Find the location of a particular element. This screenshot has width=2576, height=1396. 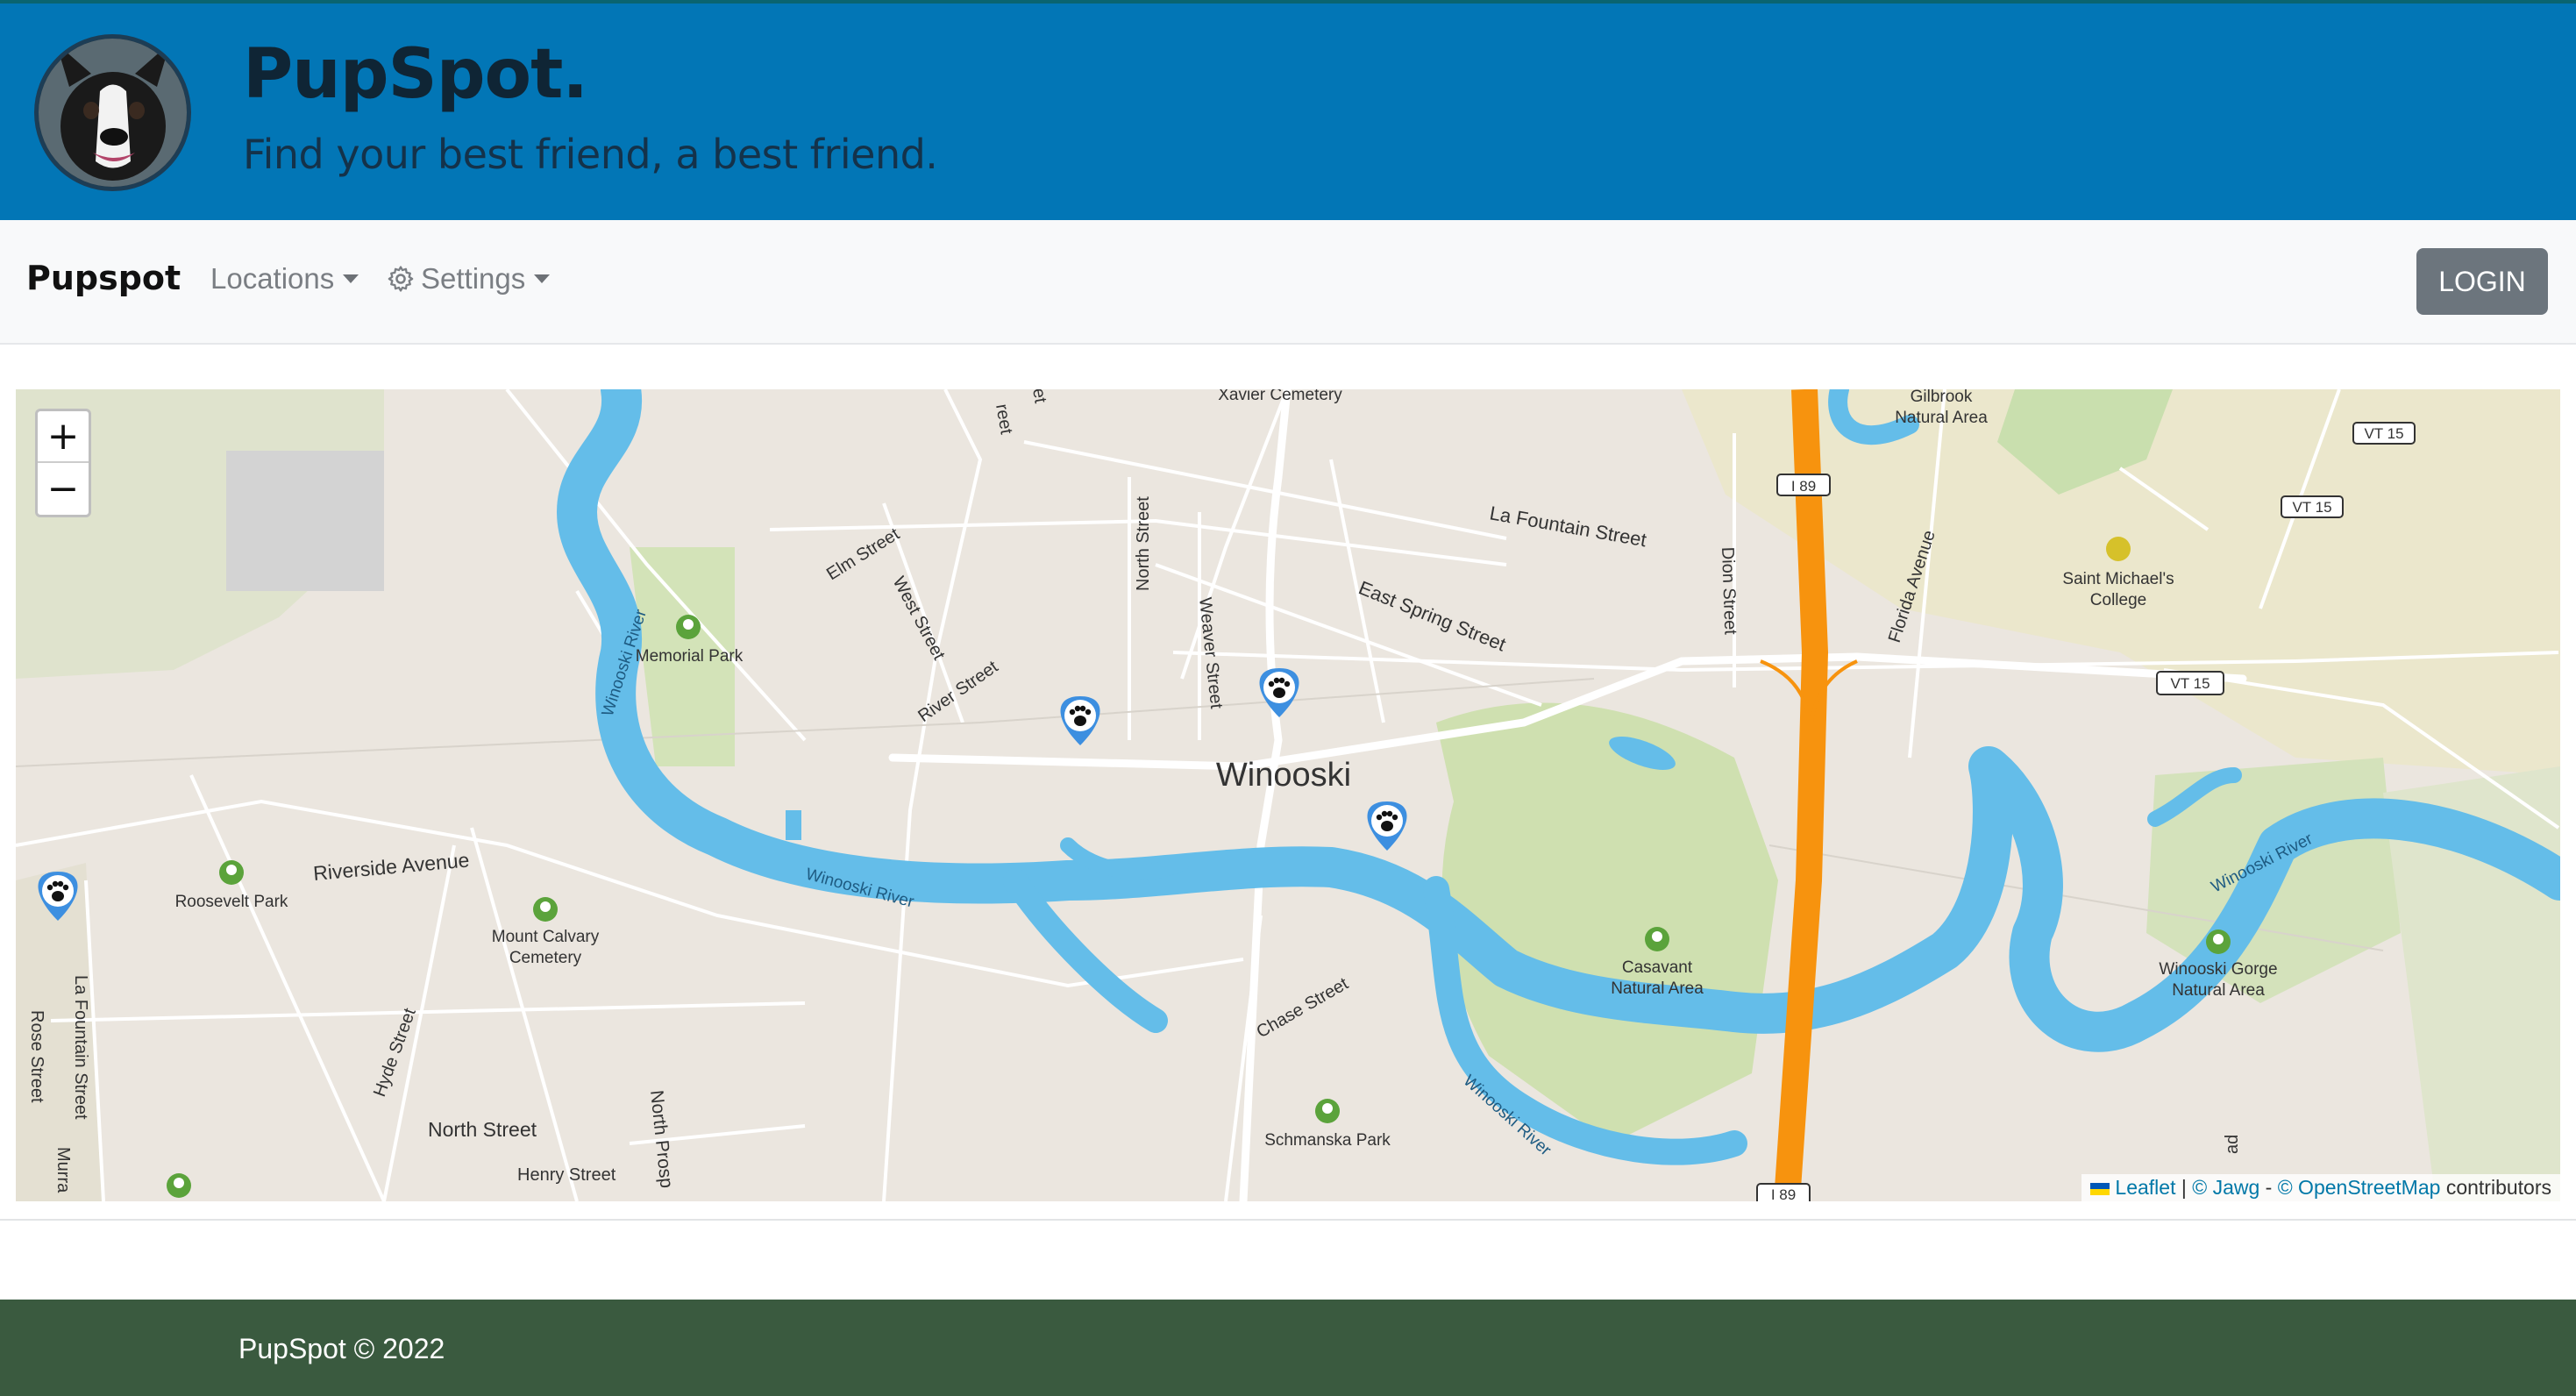

markers-layer is located at coordinates (722, 794).